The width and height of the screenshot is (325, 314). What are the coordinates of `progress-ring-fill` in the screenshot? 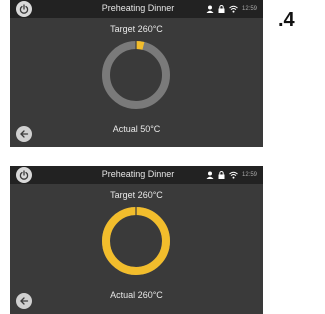 It's located at (136, 241).